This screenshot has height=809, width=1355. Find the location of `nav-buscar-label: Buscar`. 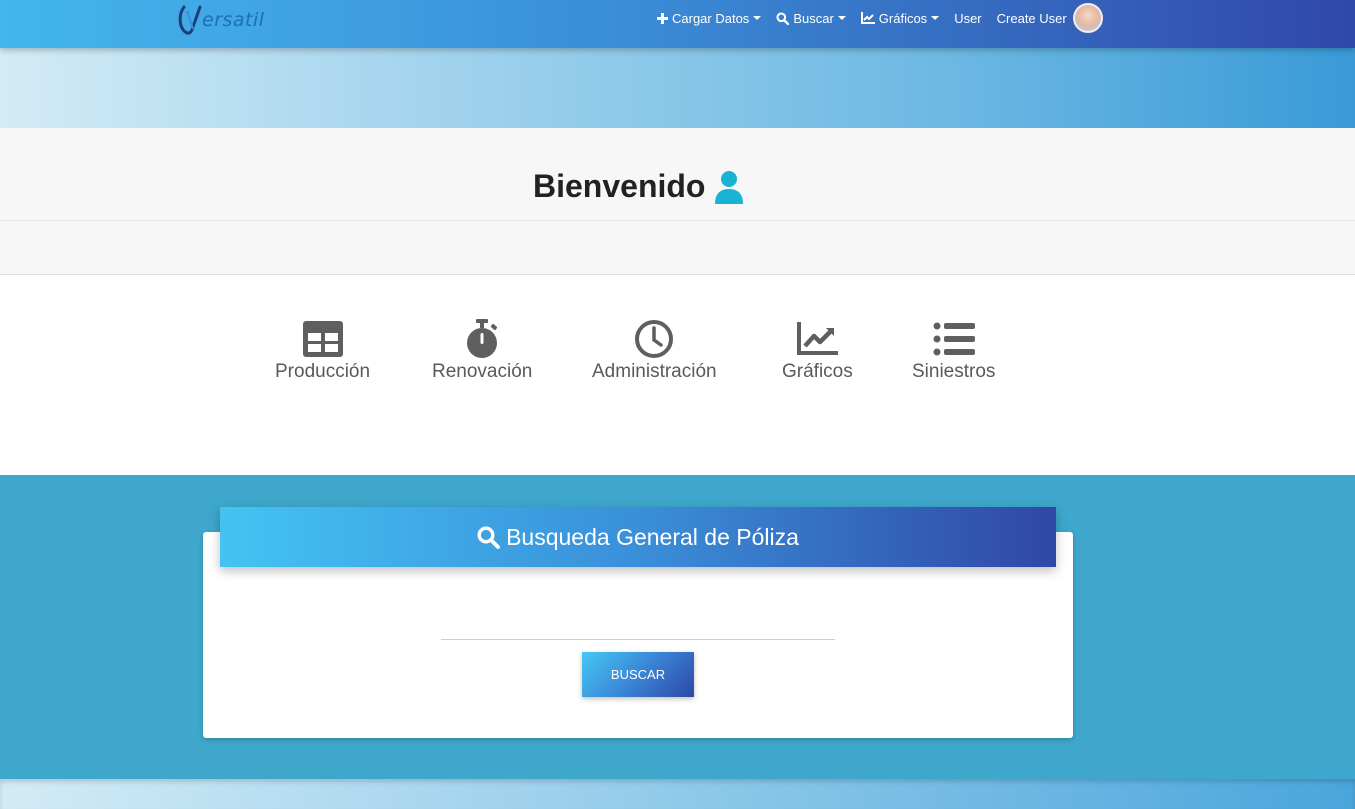

nav-buscar-label: Buscar is located at coordinates (813, 18).